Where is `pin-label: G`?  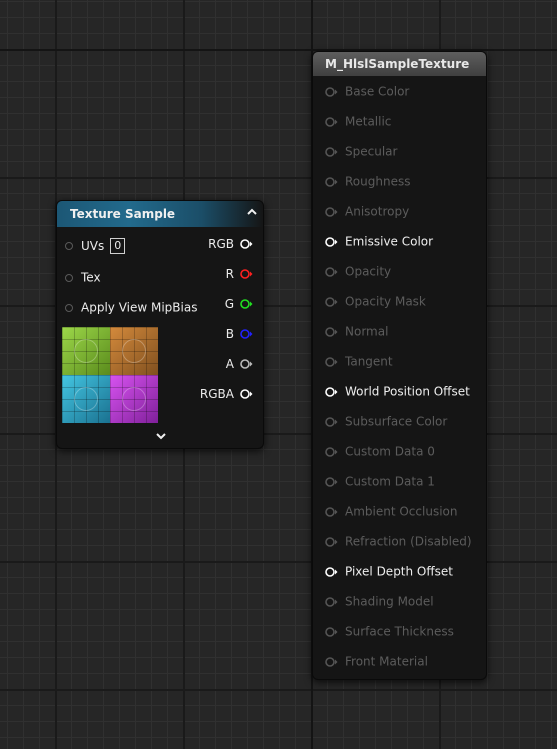
pin-label: G is located at coordinates (229, 303).